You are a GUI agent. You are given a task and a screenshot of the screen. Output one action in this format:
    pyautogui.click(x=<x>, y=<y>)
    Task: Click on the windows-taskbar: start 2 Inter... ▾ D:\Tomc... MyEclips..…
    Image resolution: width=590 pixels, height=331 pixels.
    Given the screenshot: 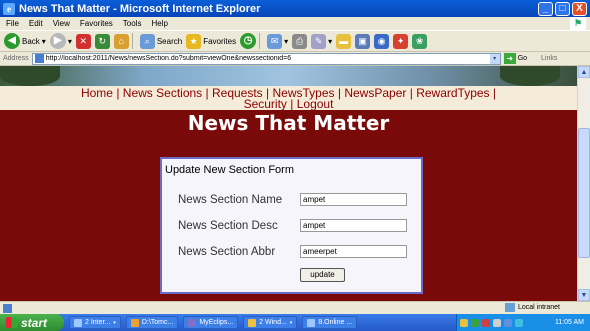 What is the action you would take?
    pyautogui.click(x=295, y=322)
    